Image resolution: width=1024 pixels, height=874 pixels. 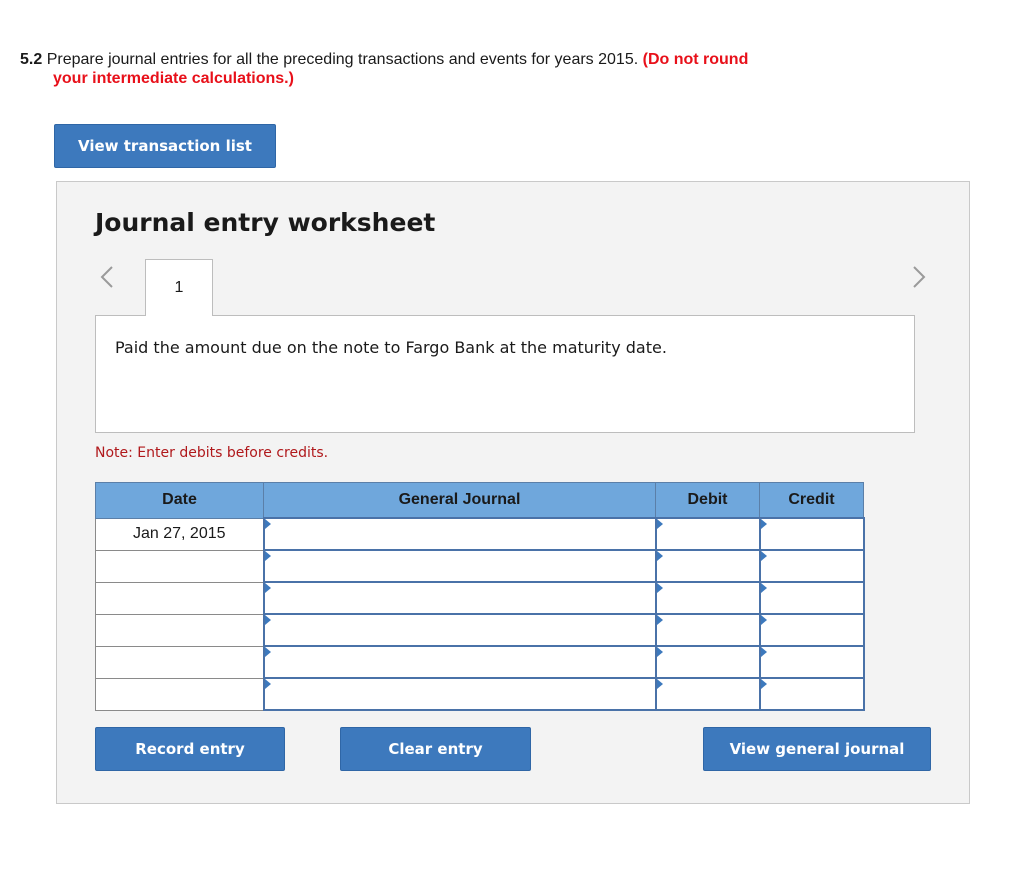 What do you see at coordinates (107, 277) in the screenshot?
I see `chevron-left-icon` at bounding box center [107, 277].